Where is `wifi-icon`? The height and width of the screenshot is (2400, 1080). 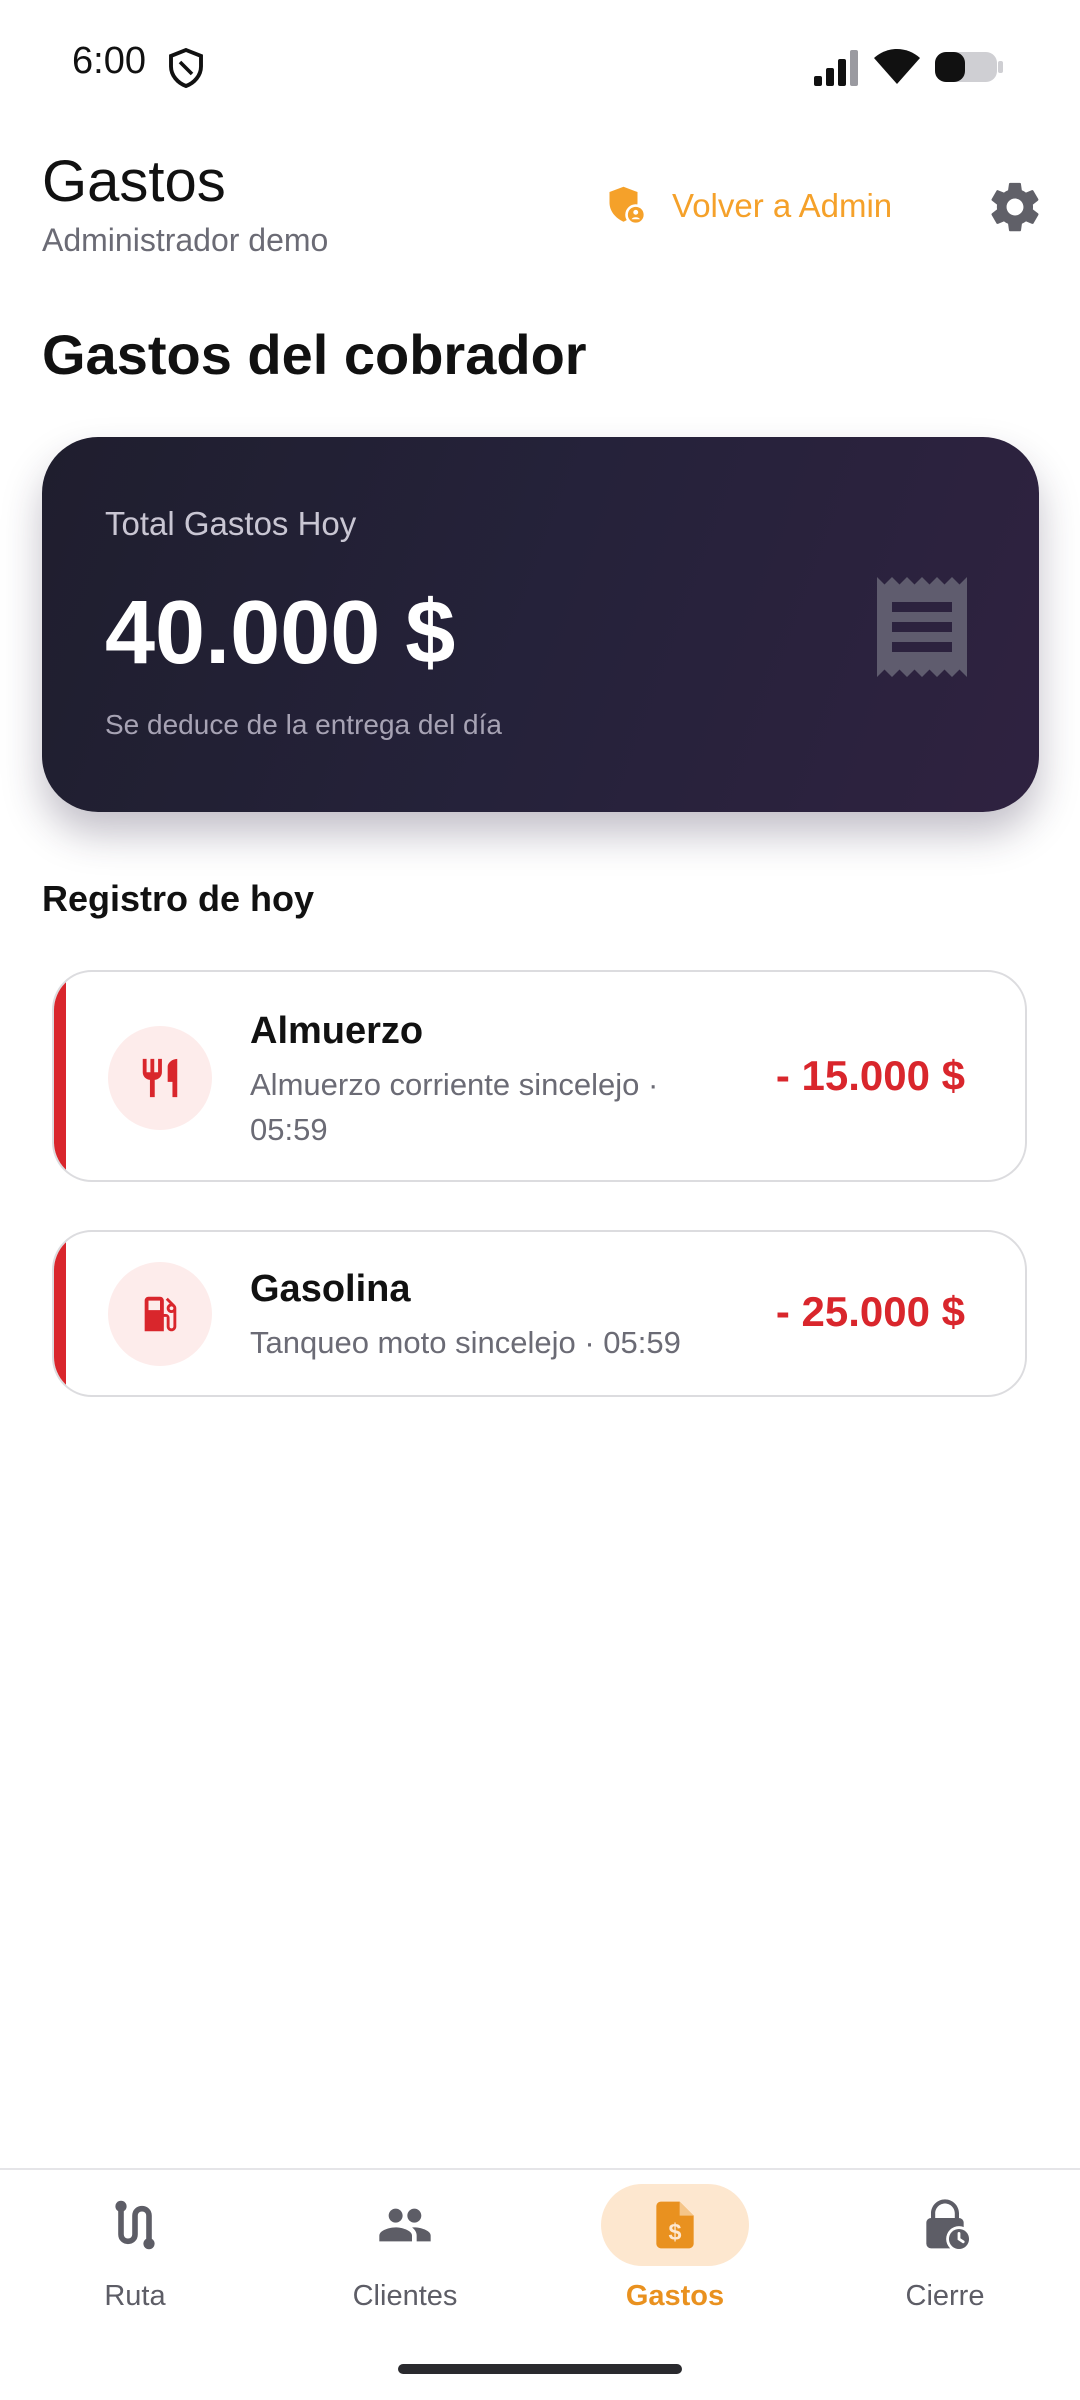 wifi-icon is located at coordinates (897, 66).